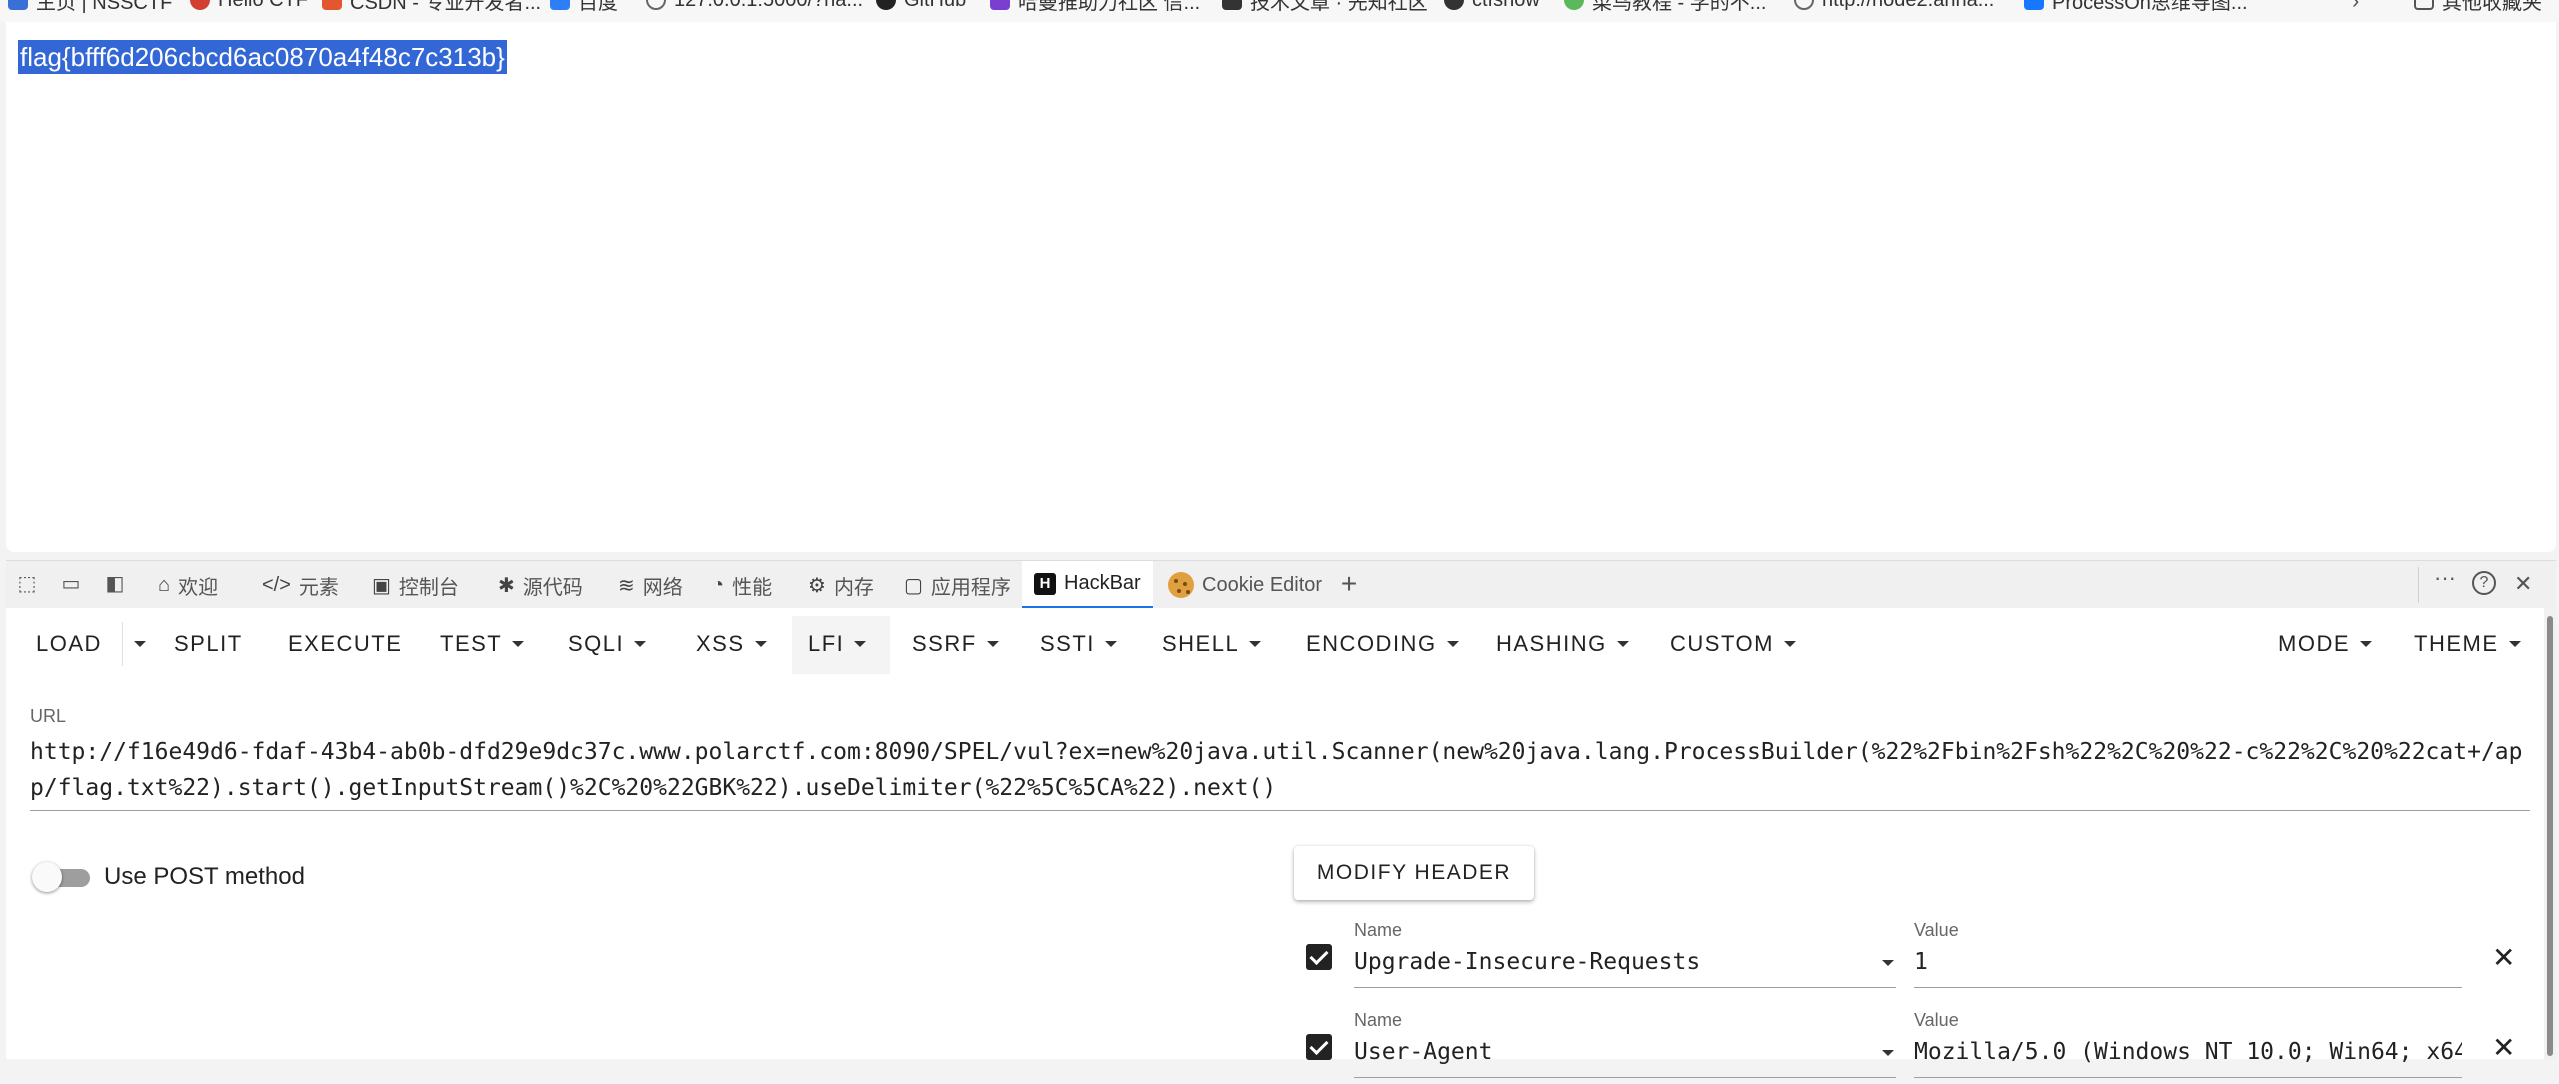 The width and height of the screenshot is (2559, 1084). What do you see at coordinates (1414, 873) in the screenshot?
I see `modify-header-button: MODIFY HEADER` at bounding box center [1414, 873].